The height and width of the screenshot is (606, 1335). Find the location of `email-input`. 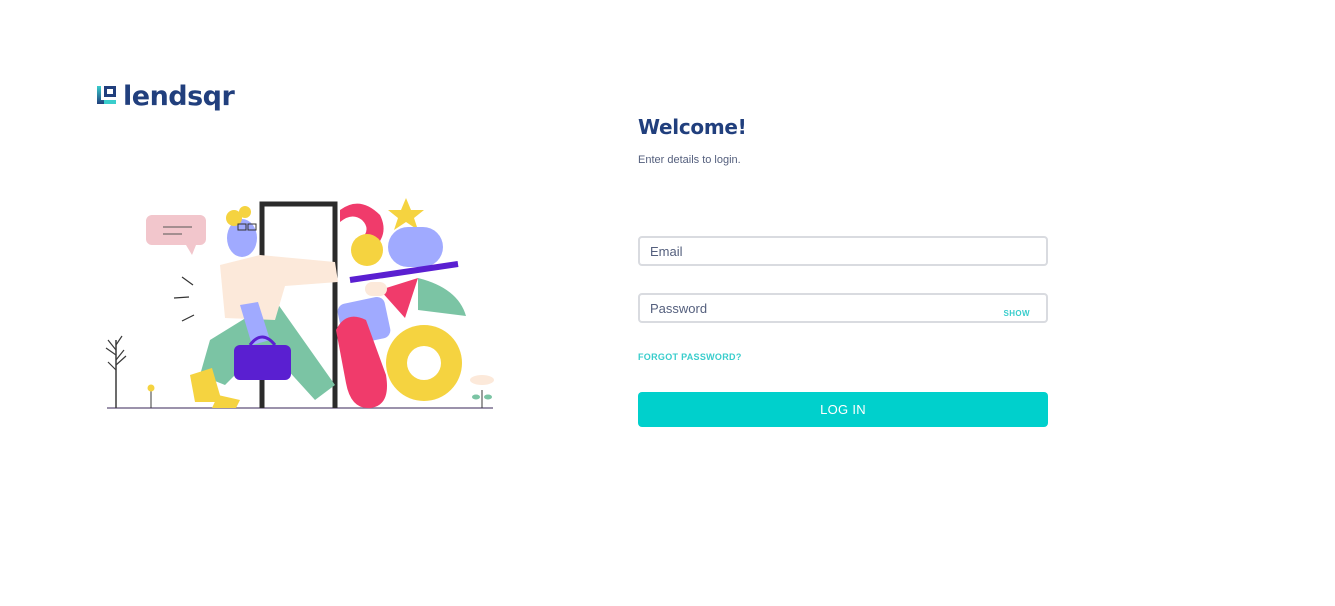

email-input is located at coordinates (843, 251).